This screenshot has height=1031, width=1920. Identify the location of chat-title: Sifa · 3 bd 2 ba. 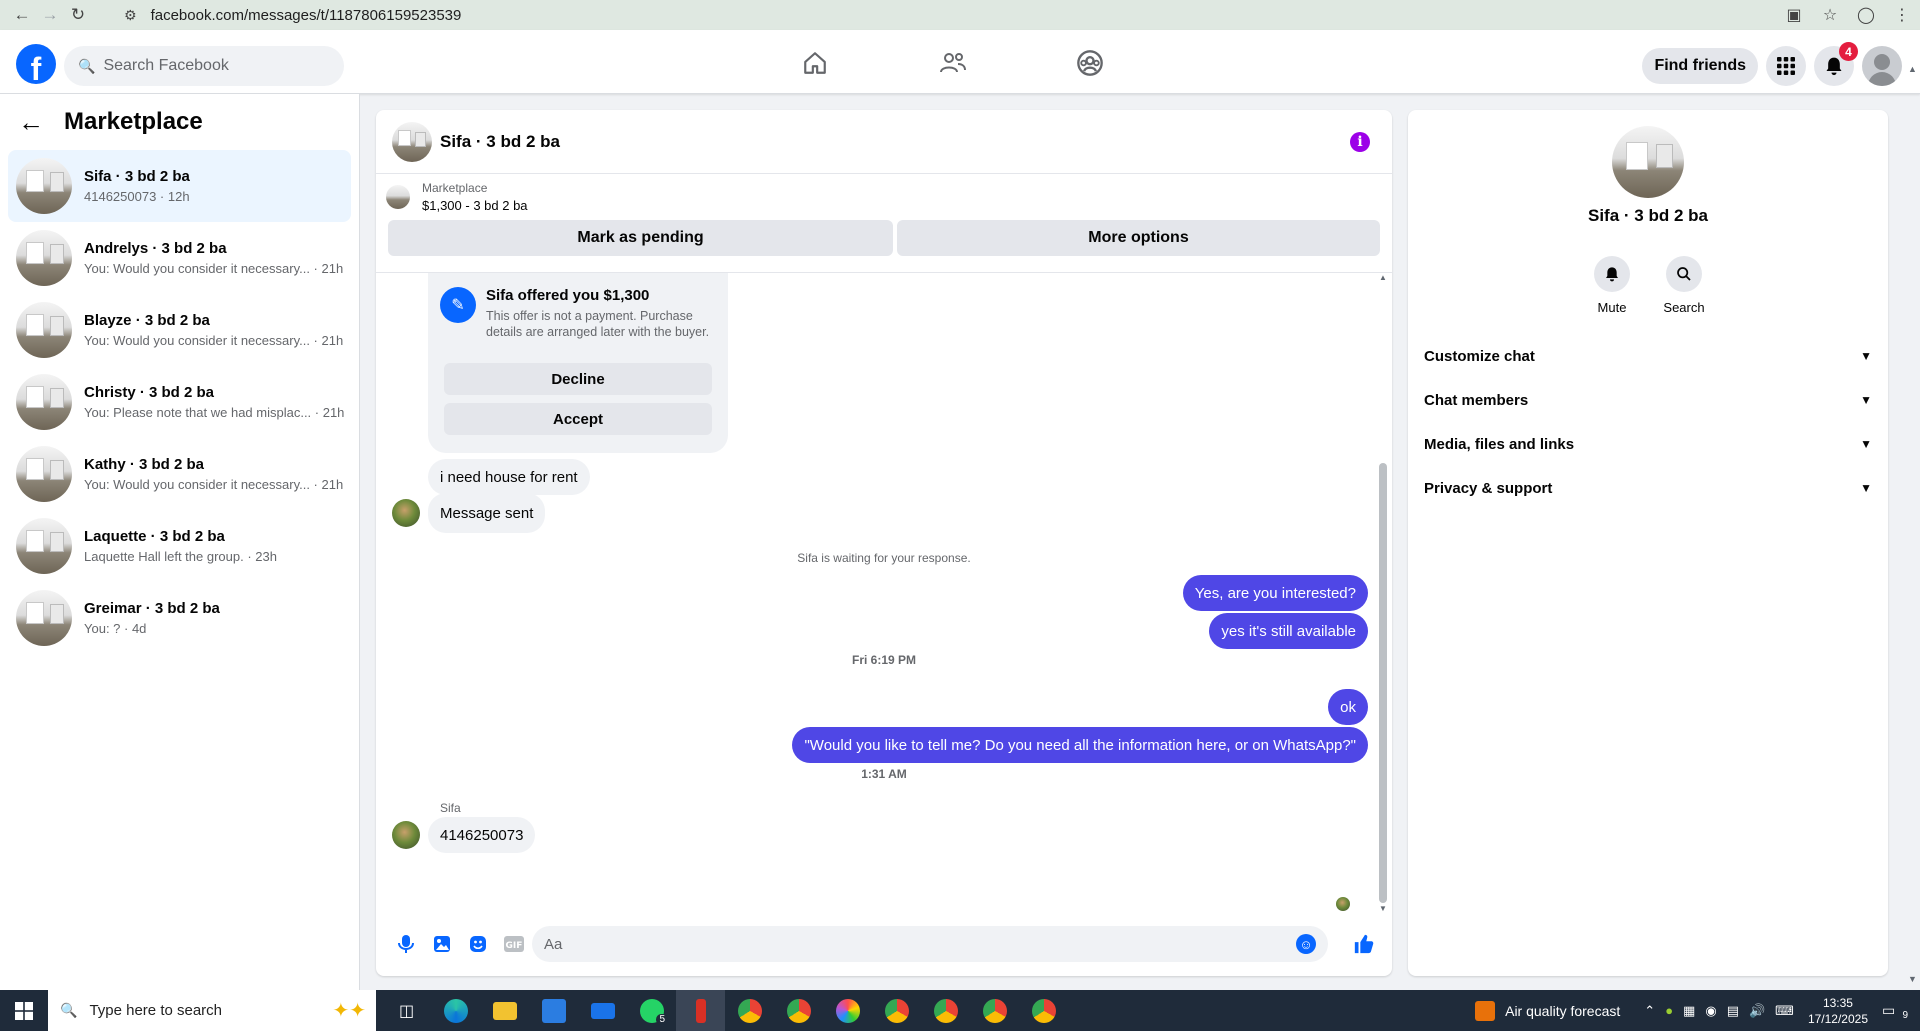
(500, 142).